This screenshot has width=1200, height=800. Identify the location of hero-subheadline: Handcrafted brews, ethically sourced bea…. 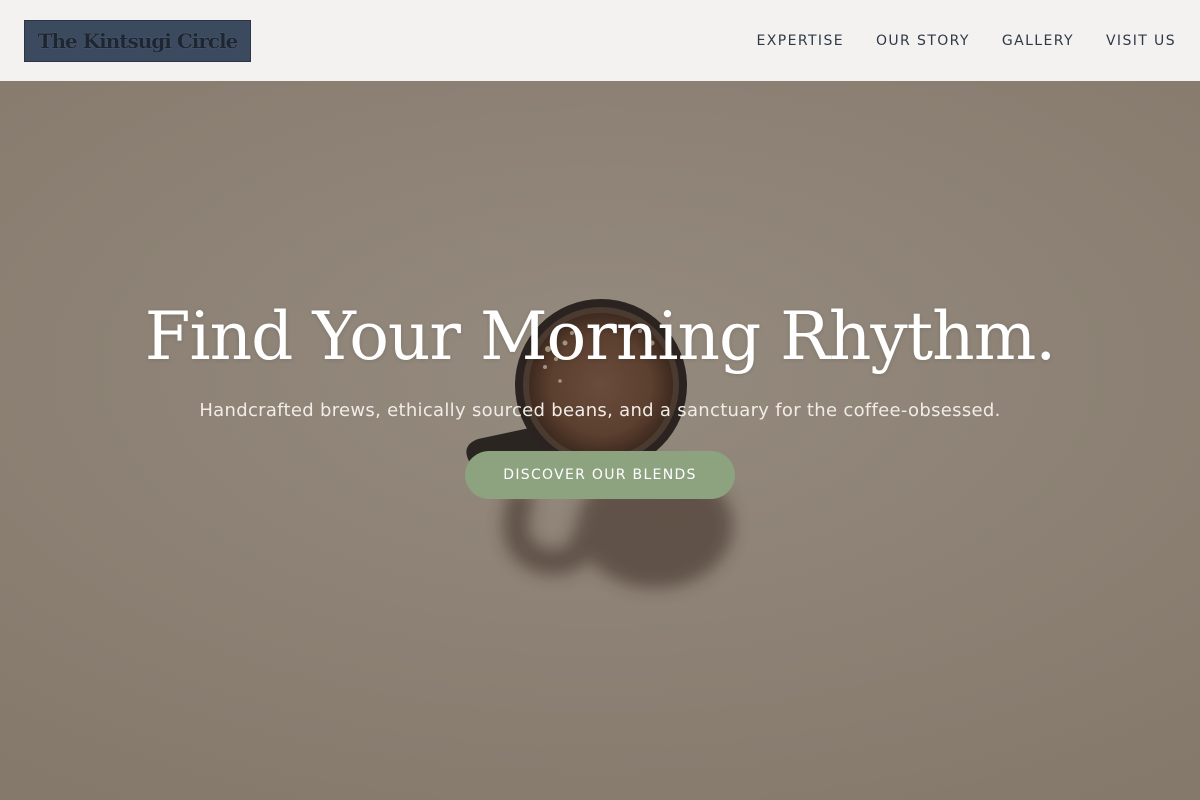
(600, 410).